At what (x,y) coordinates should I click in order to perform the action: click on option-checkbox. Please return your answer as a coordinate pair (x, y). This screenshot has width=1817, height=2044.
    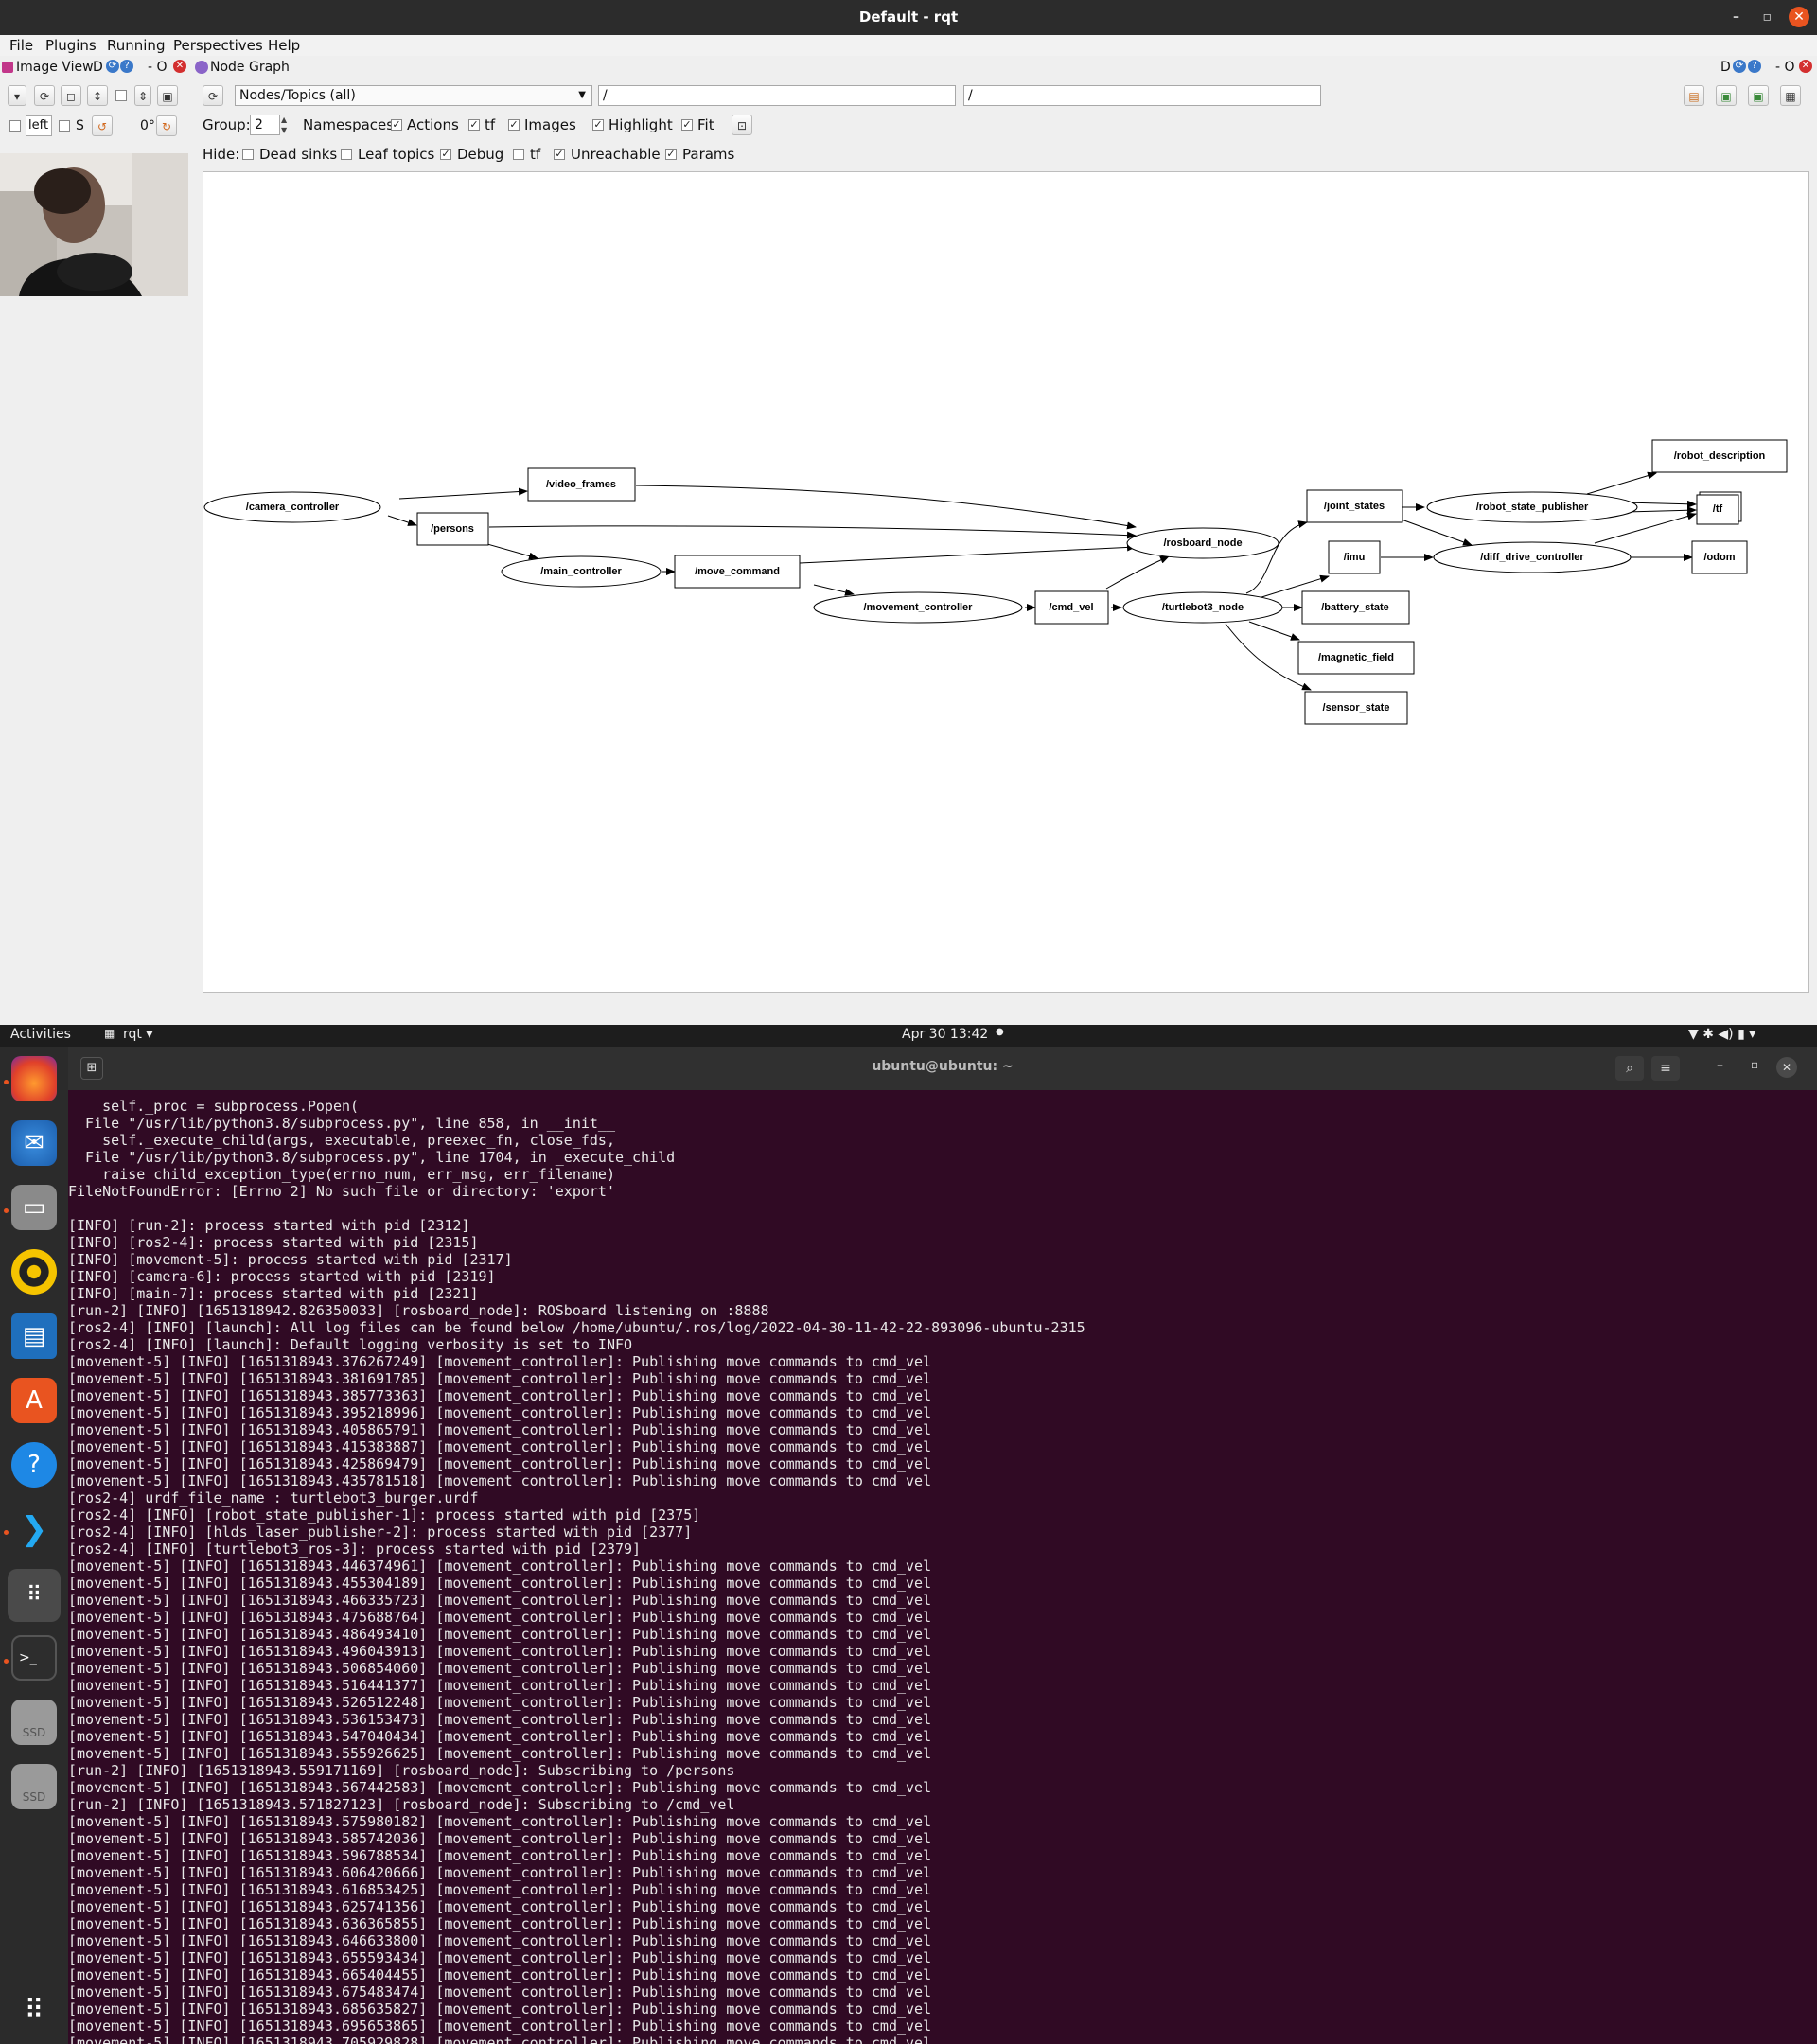
    Looking at the image, I should click on (121, 95).